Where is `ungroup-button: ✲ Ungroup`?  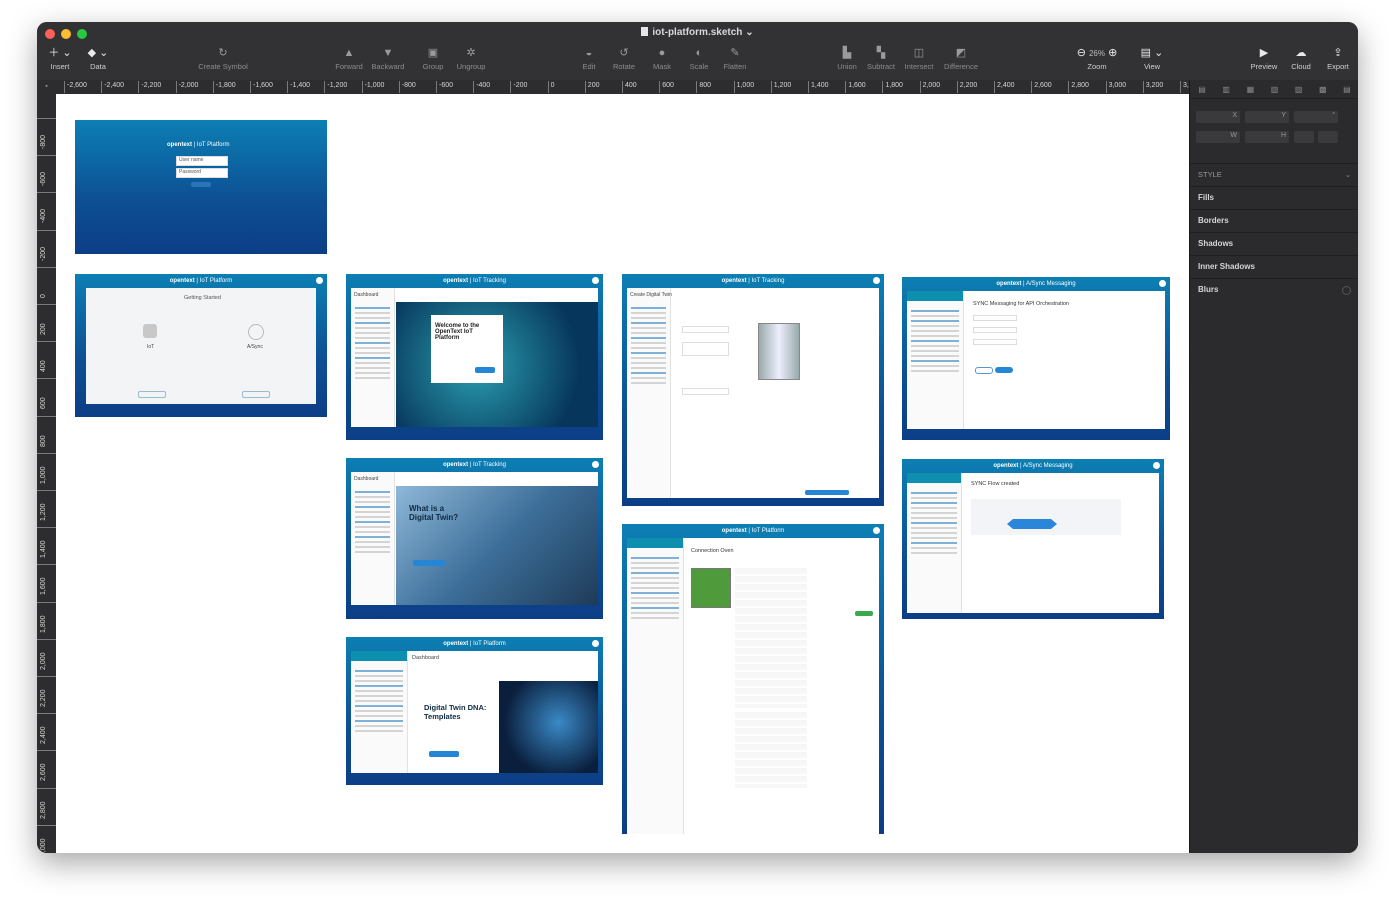 ungroup-button: ✲ Ungroup is located at coordinates (471, 57).